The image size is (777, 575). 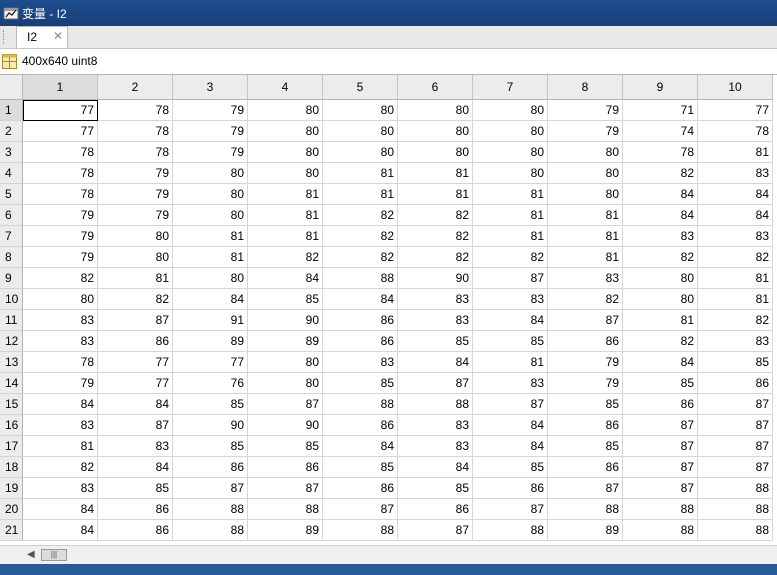 What do you see at coordinates (42, 37) in the screenshot?
I see `tab-i2: I2 ✕` at bounding box center [42, 37].